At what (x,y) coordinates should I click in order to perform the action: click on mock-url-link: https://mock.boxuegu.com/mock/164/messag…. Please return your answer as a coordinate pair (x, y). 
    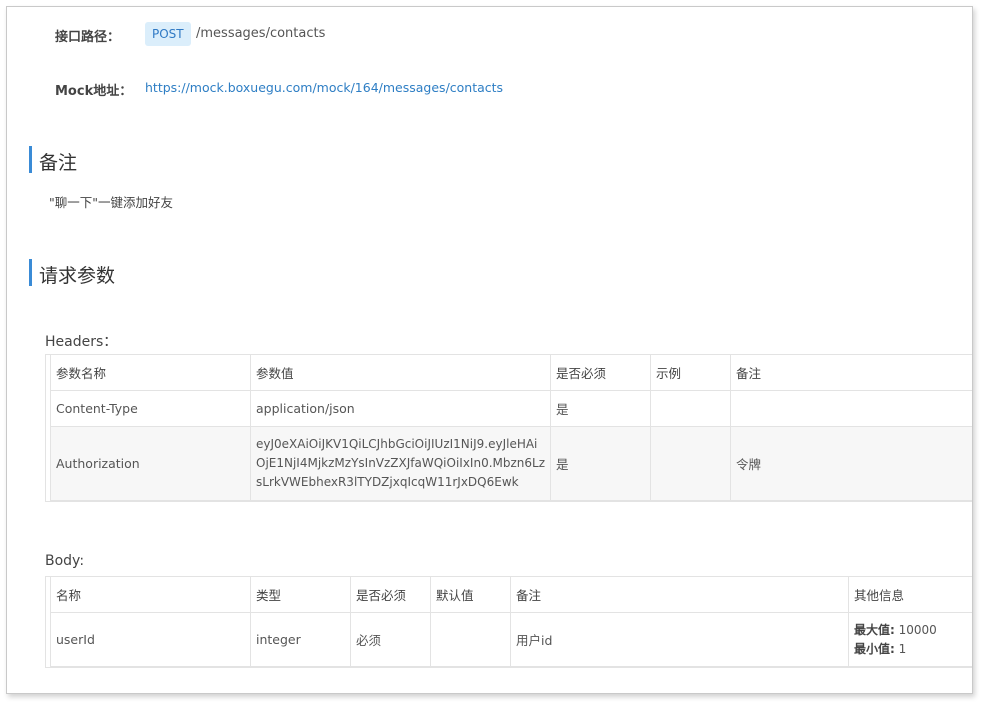
    Looking at the image, I should click on (324, 87).